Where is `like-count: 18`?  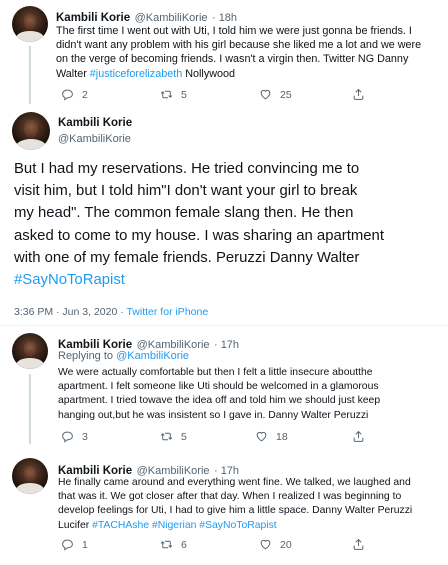 like-count: 18 is located at coordinates (282, 436).